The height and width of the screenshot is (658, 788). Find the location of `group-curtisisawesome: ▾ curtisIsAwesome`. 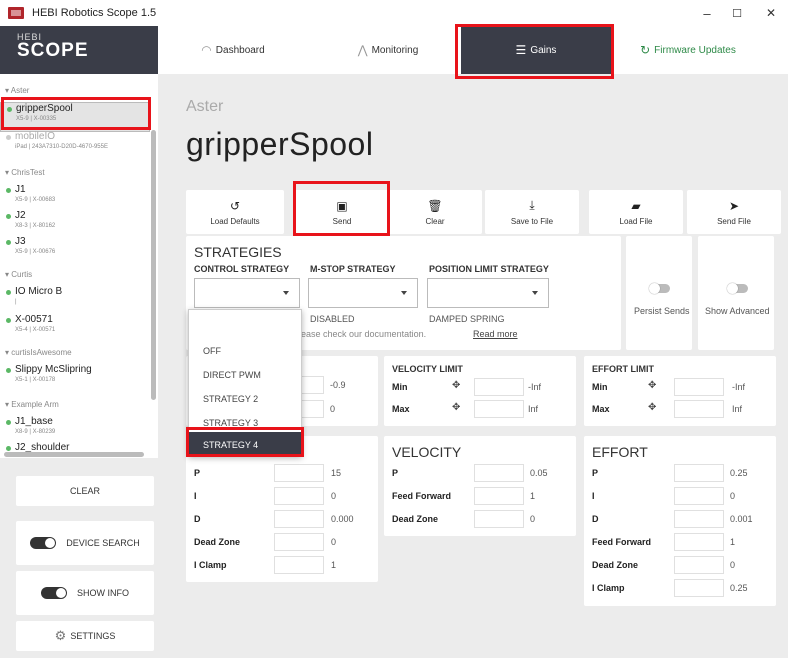

group-curtisisawesome: ▾ curtisIsAwesome is located at coordinates (38, 352).